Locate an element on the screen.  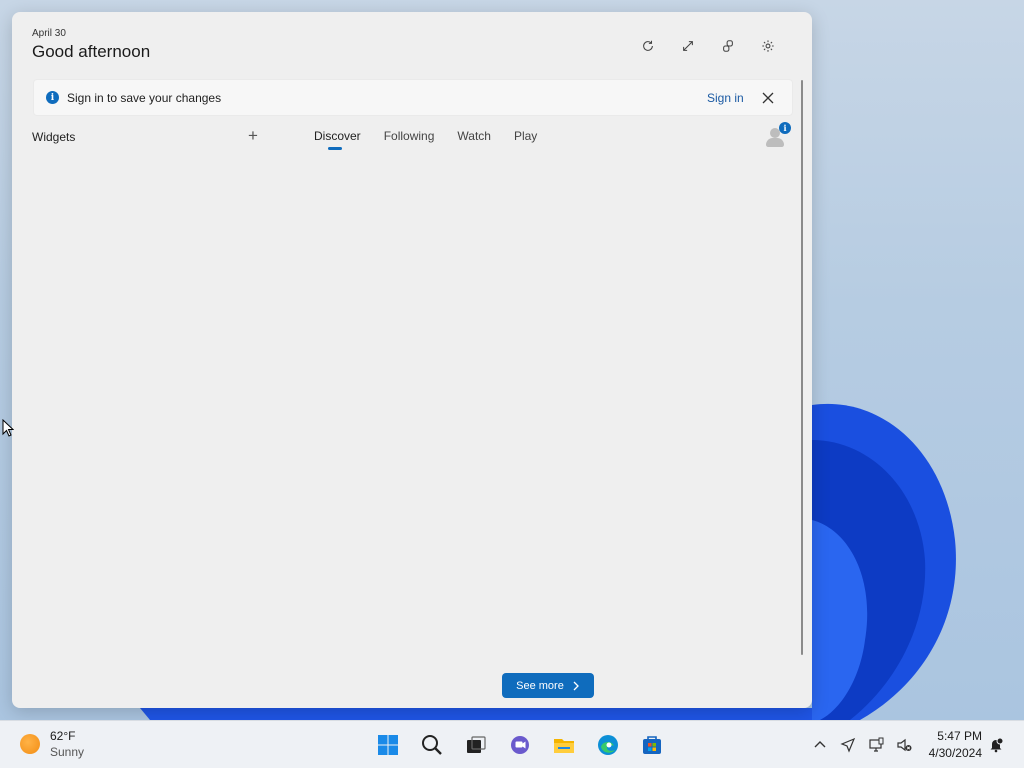
weather-temperature: 62°F is located at coordinates (63, 736).